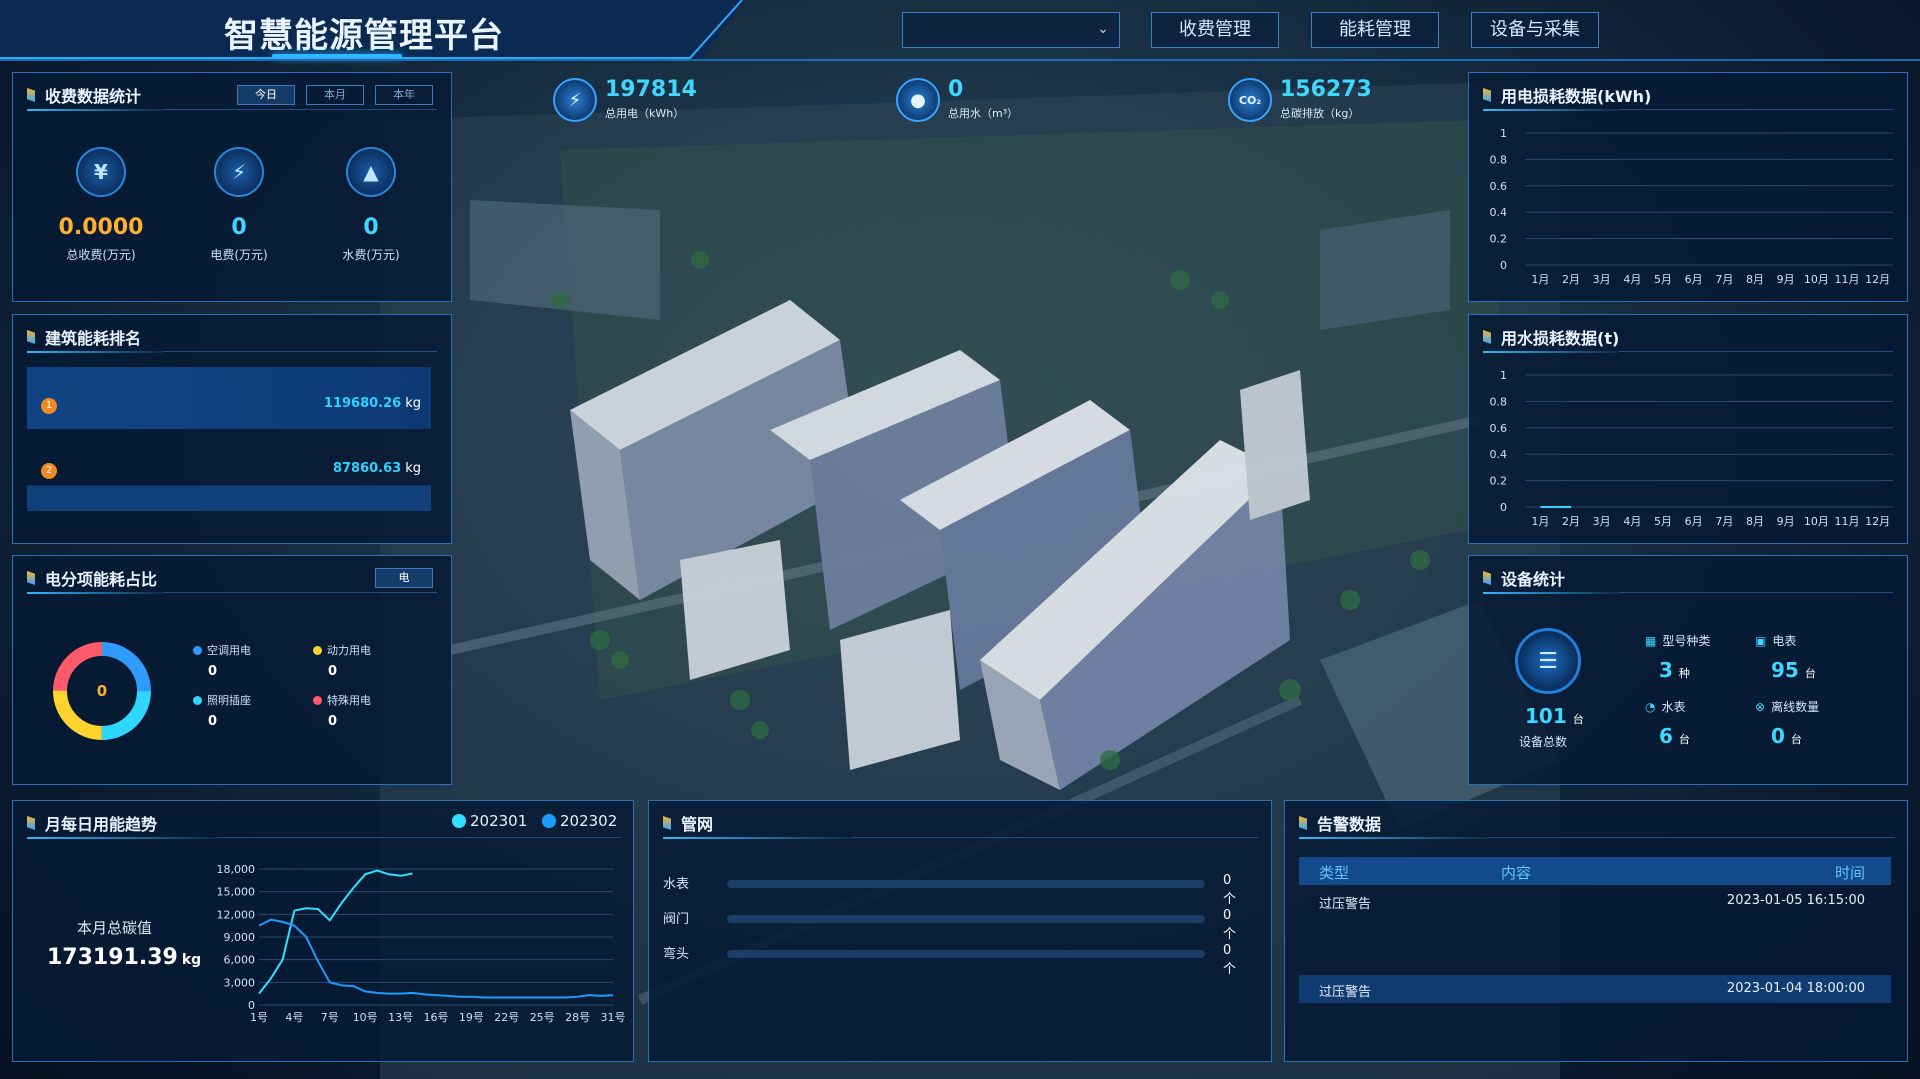 This screenshot has height=1079, width=1920. What do you see at coordinates (49, 471) in the screenshot?
I see `rank-badge: 2` at bounding box center [49, 471].